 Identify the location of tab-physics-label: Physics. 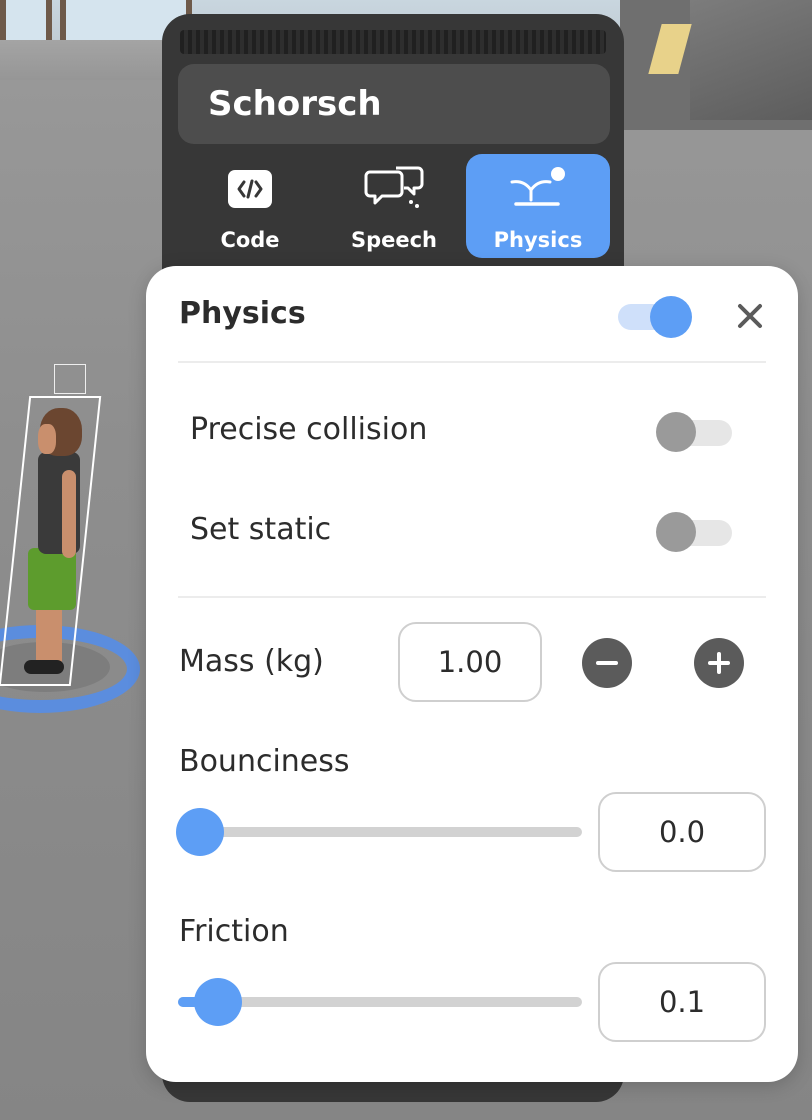
(538, 240).